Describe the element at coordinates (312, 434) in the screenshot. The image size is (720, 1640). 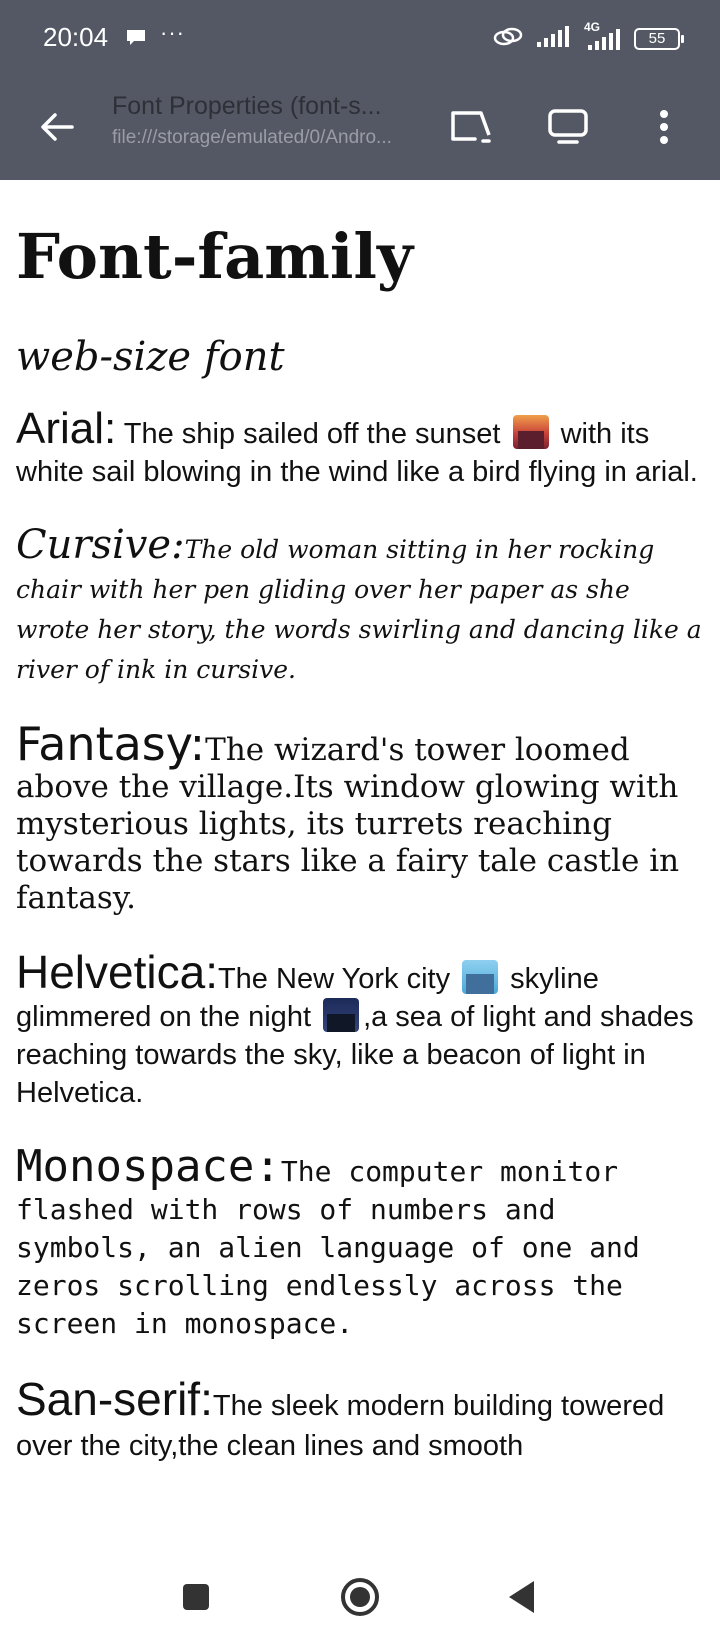
I see `arial-text-a: The ship sailed off the sunset` at that location.